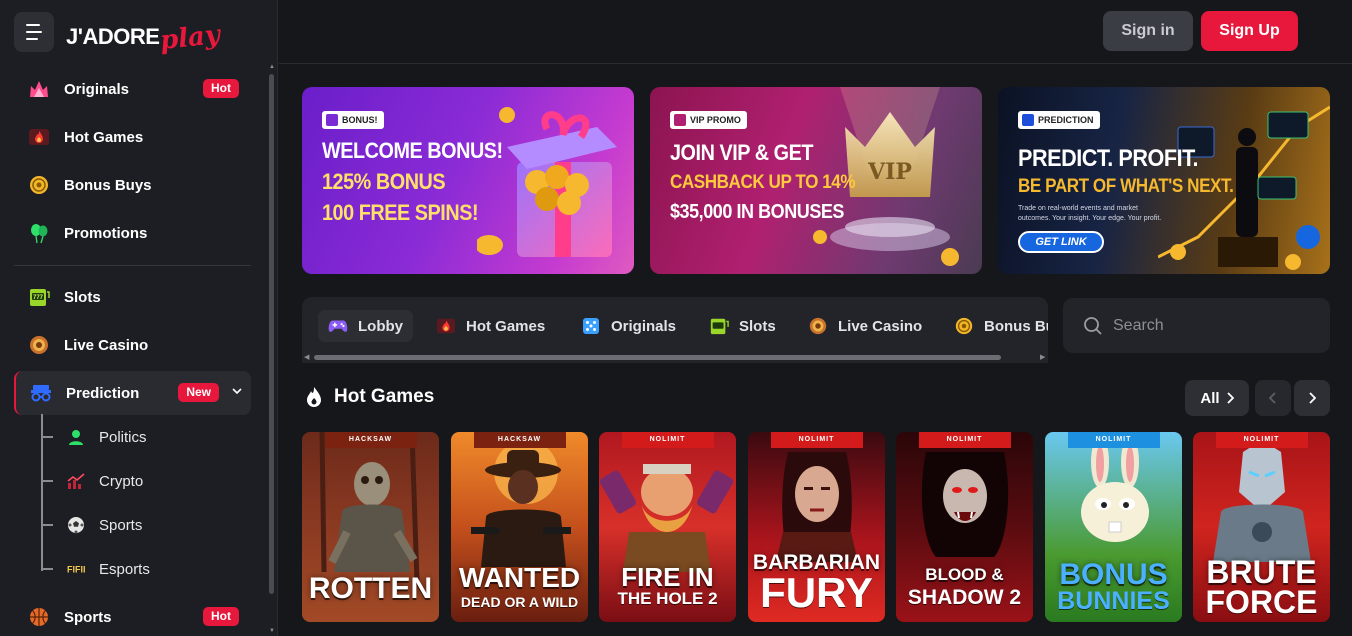 The width and height of the screenshot is (1352, 636). What do you see at coordinates (1213, 325) in the screenshot?
I see `search-input` at bounding box center [1213, 325].